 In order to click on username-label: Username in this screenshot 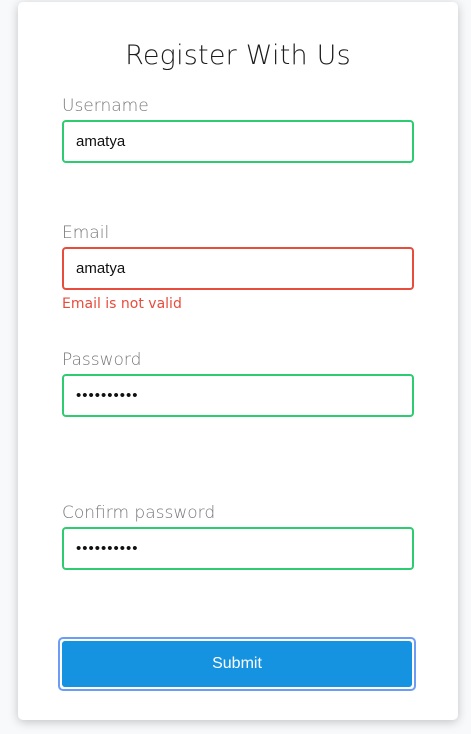, I will do `click(105, 106)`.